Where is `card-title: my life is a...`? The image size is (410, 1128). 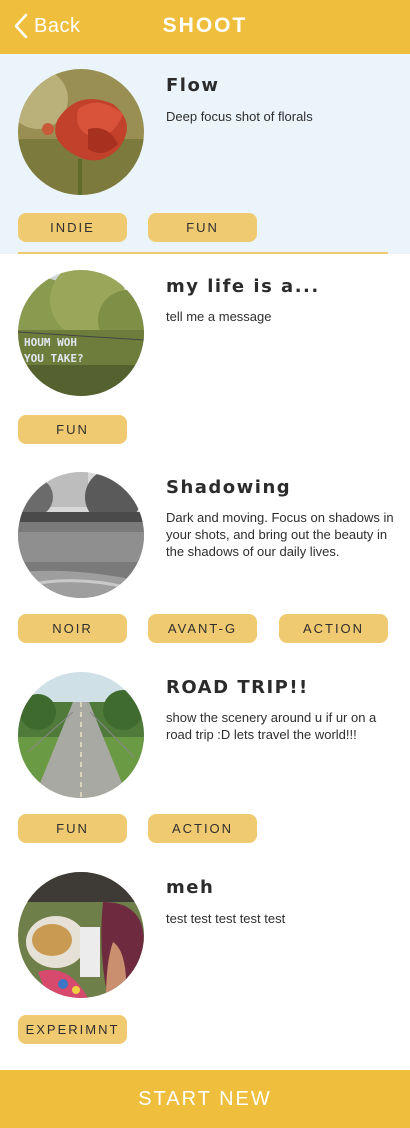 card-title: my life is a... is located at coordinates (243, 286).